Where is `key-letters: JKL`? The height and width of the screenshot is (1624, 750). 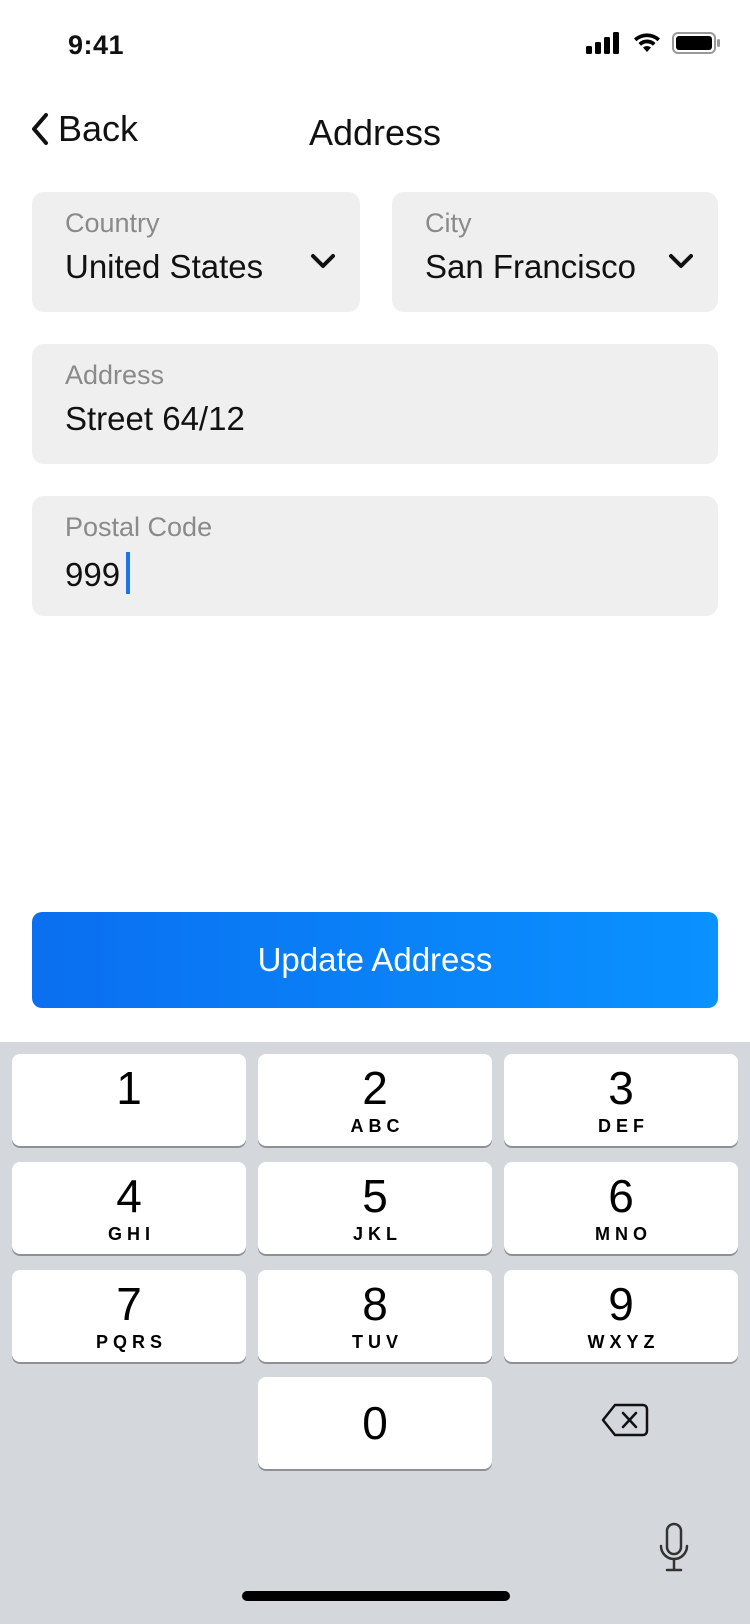
key-letters: JKL is located at coordinates (377, 1234).